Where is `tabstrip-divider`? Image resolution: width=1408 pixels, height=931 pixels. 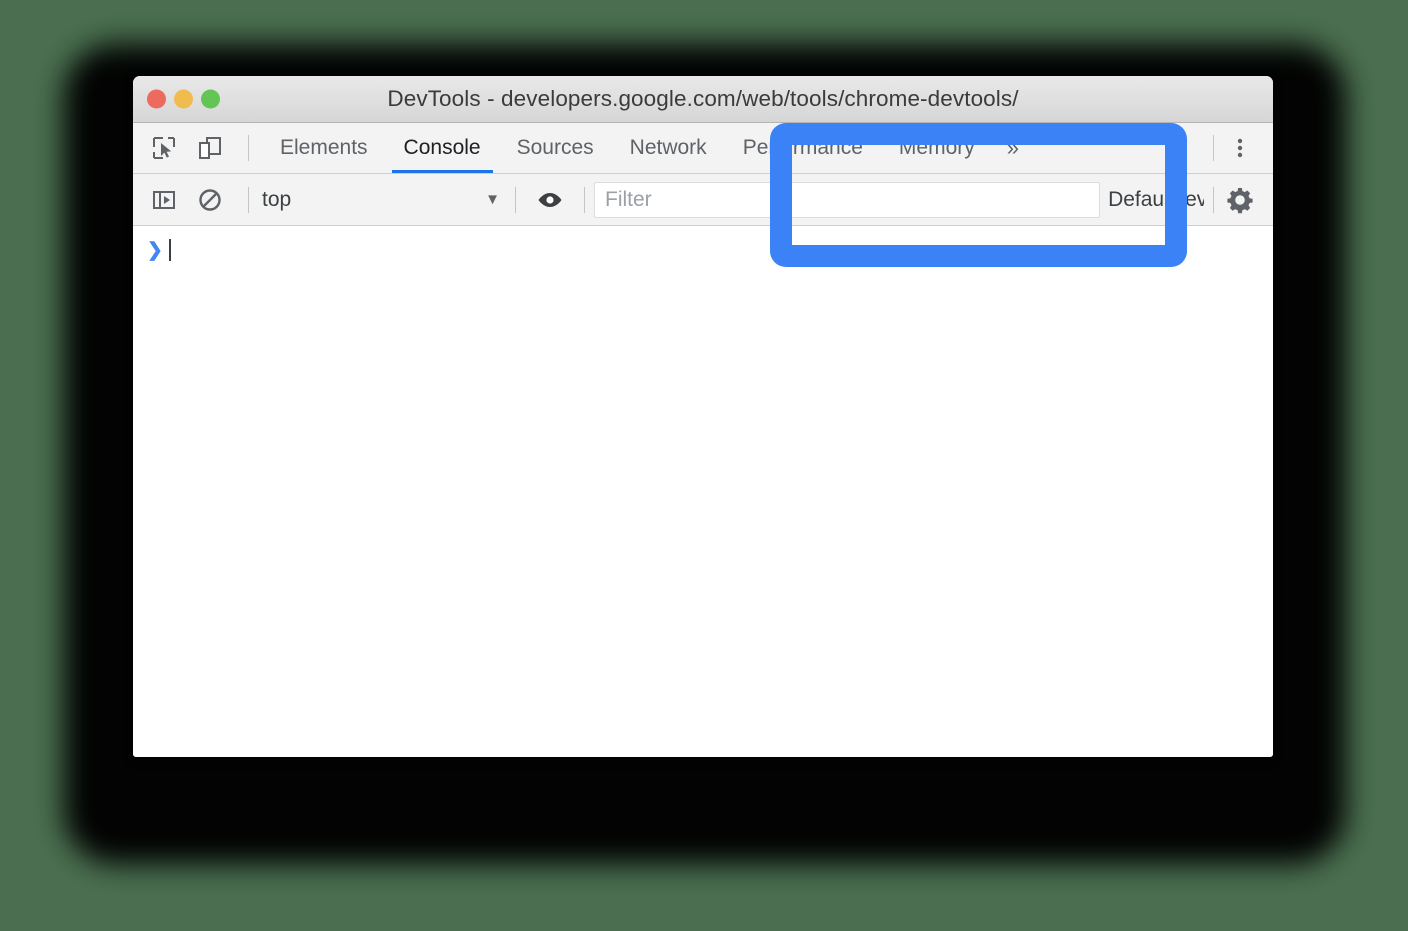 tabstrip-divider is located at coordinates (248, 148).